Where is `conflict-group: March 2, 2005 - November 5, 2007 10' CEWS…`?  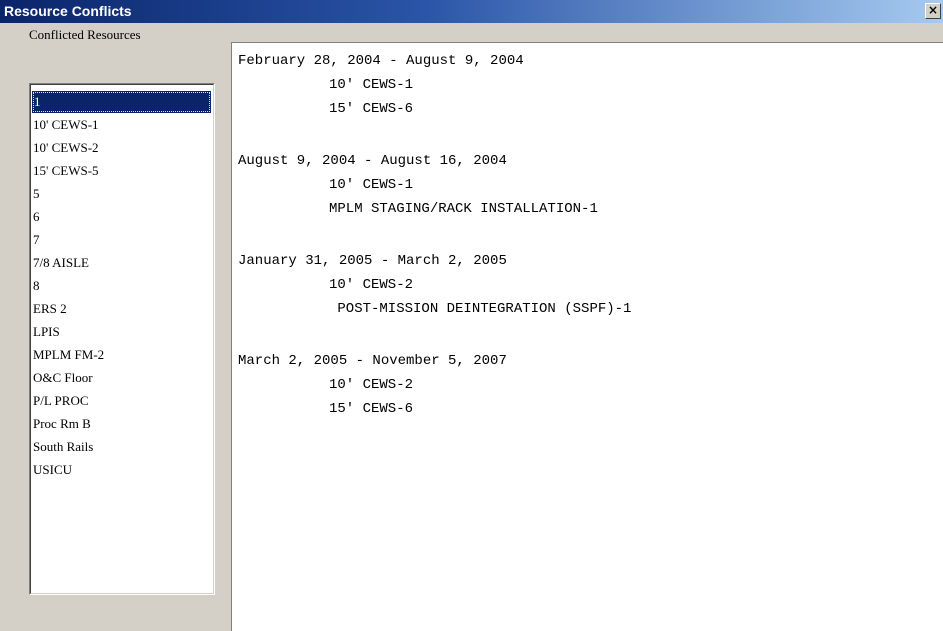
conflict-group: March 2, 2005 - November 5, 2007 10' CEWS… is located at coordinates (590, 385).